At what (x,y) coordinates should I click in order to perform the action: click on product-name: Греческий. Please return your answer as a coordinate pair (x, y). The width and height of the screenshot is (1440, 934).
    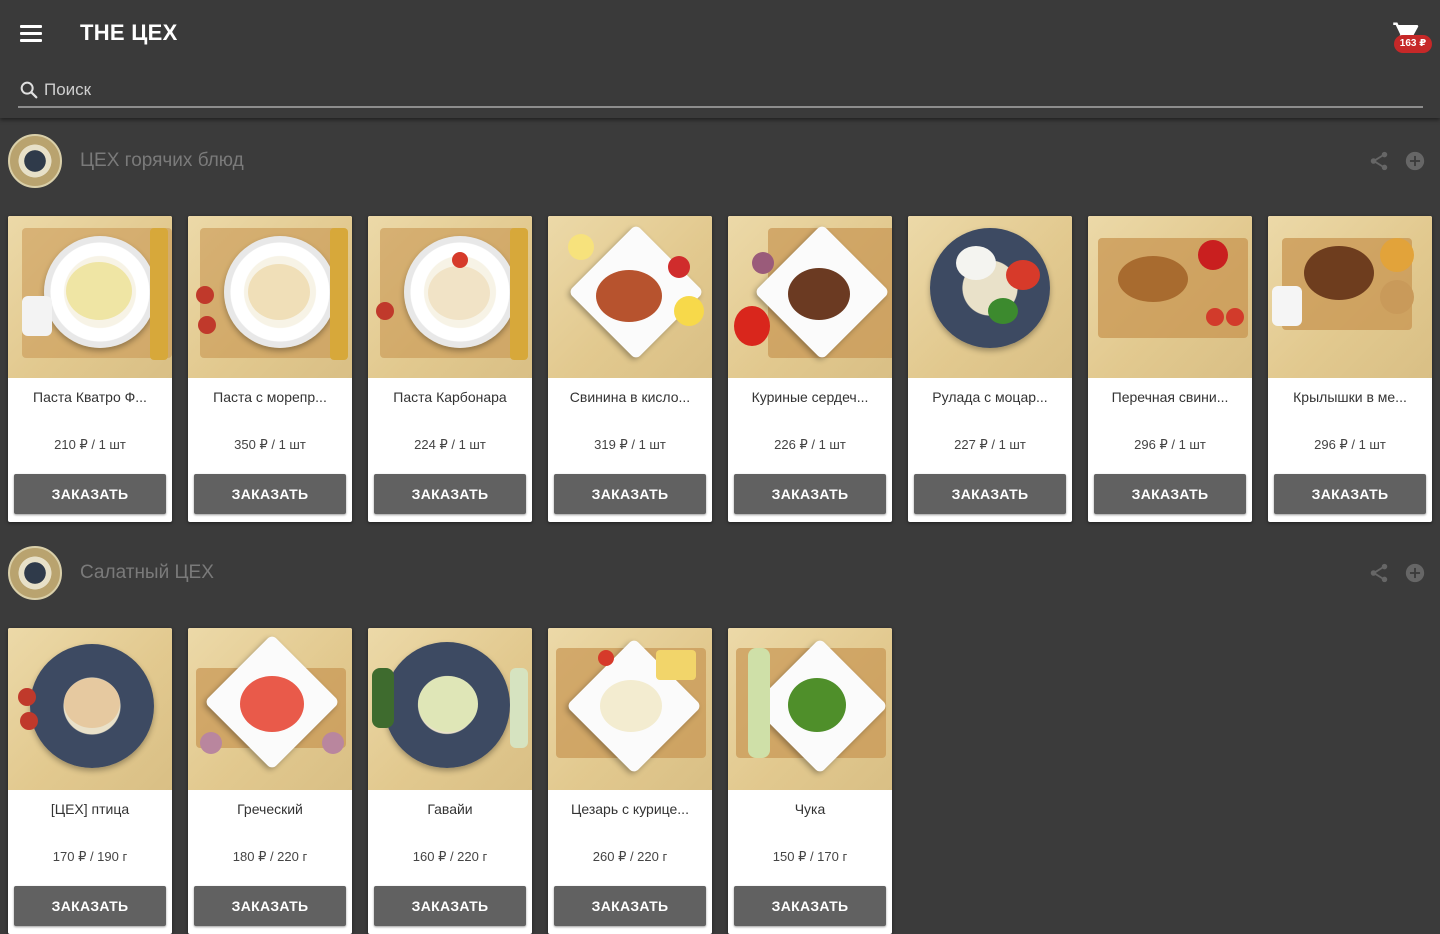
    Looking at the image, I should click on (270, 809).